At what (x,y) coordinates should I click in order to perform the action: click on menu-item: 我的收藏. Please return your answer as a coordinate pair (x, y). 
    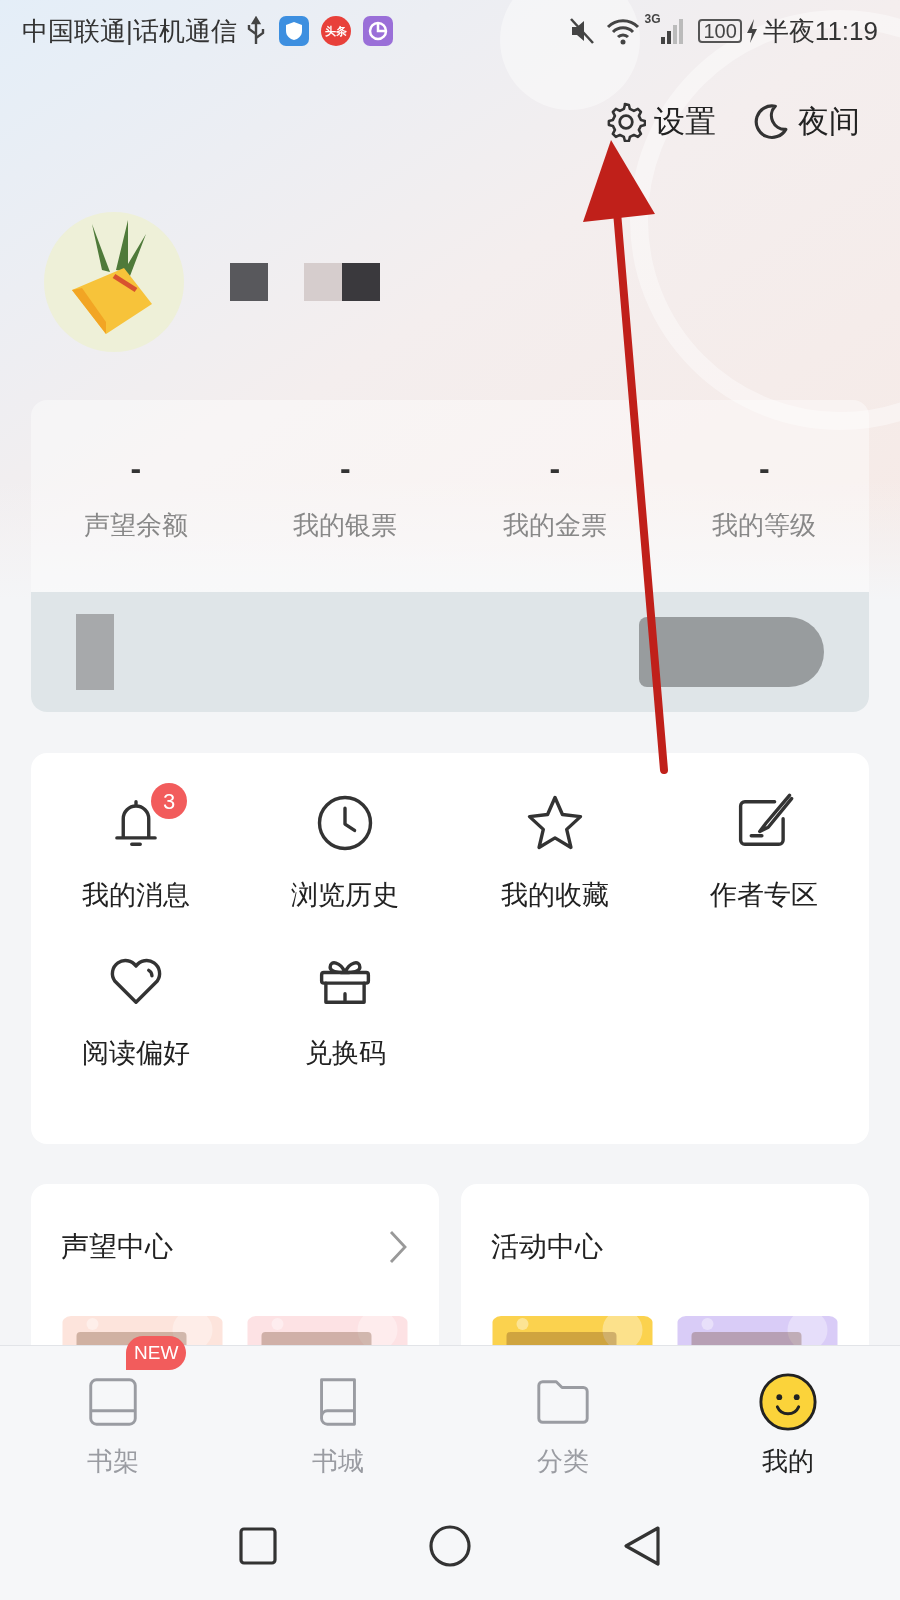
    Looking at the image, I should click on (554, 868).